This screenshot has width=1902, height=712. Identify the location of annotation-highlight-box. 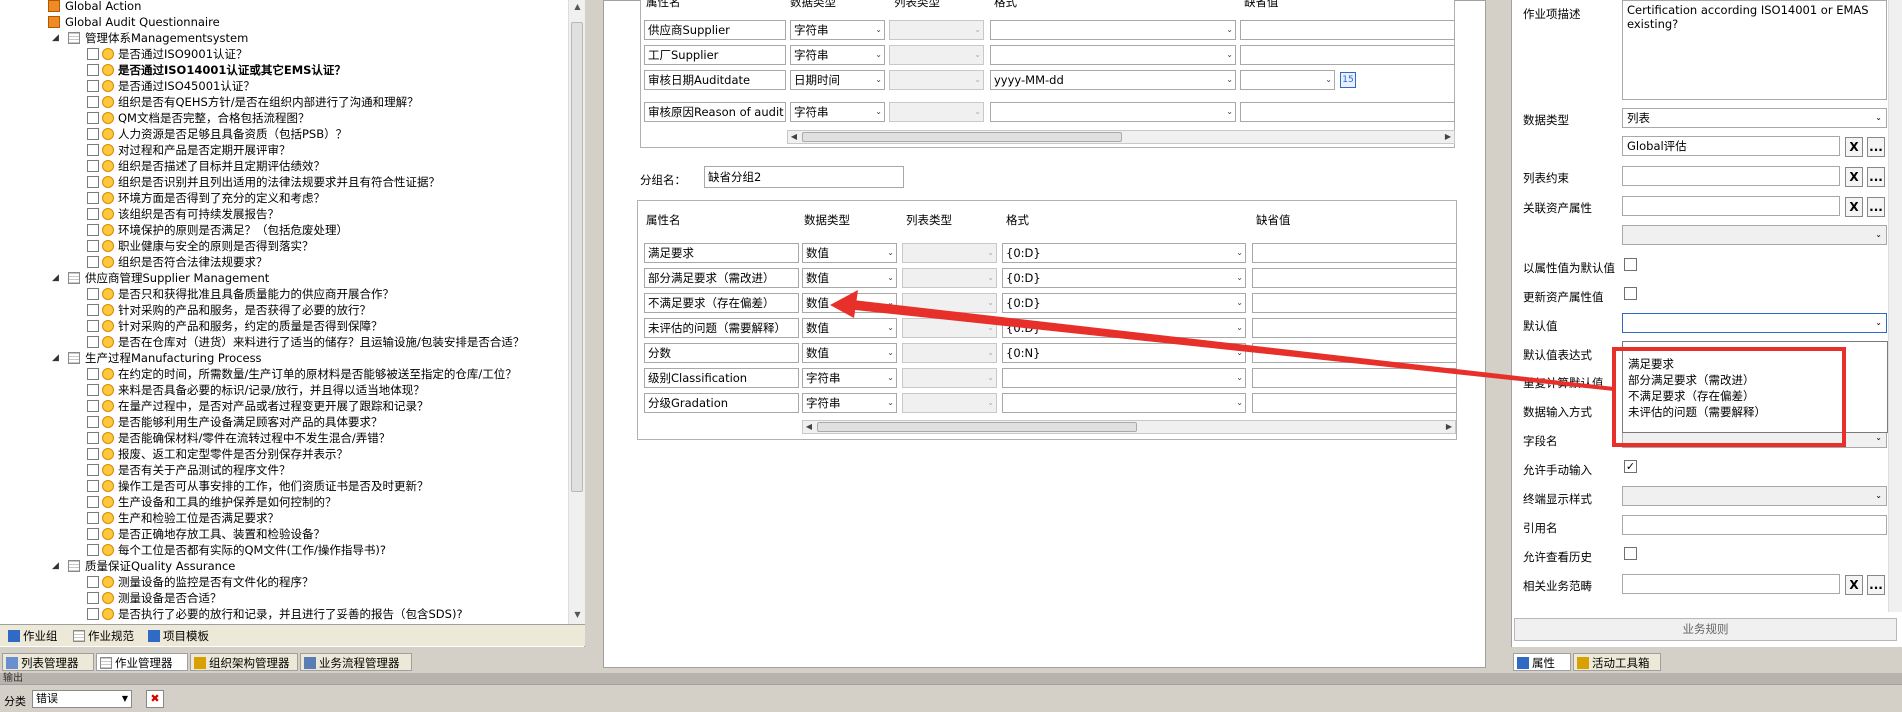
(1729, 397).